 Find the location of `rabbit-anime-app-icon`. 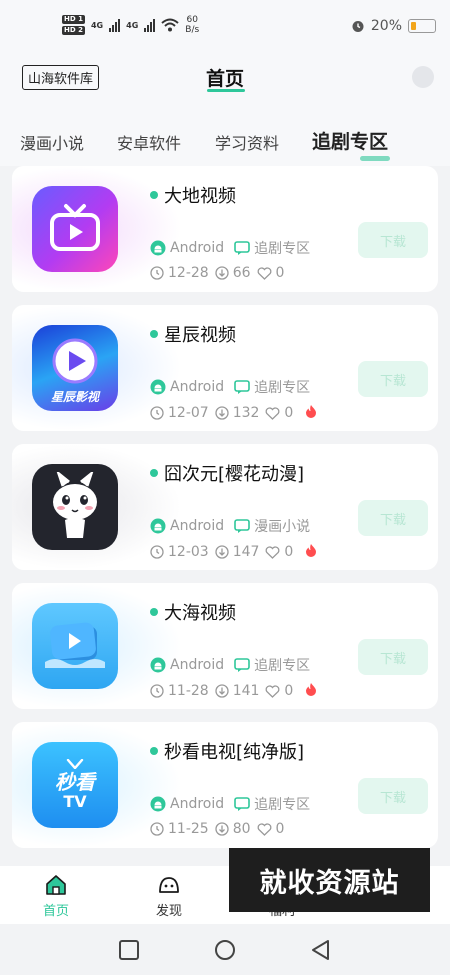

rabbit-anime-app-icon is located at coordinates (75, 507).